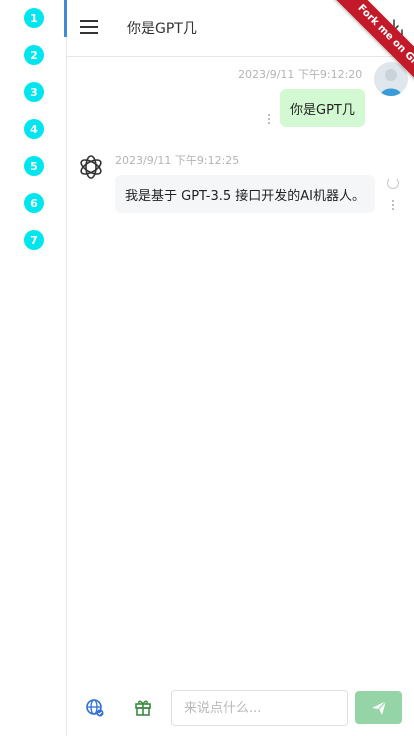  What do you see at coordinates (34, 18) in the screenshot?
I see `rail-item-1: 1` at bounding box center [34, 18].